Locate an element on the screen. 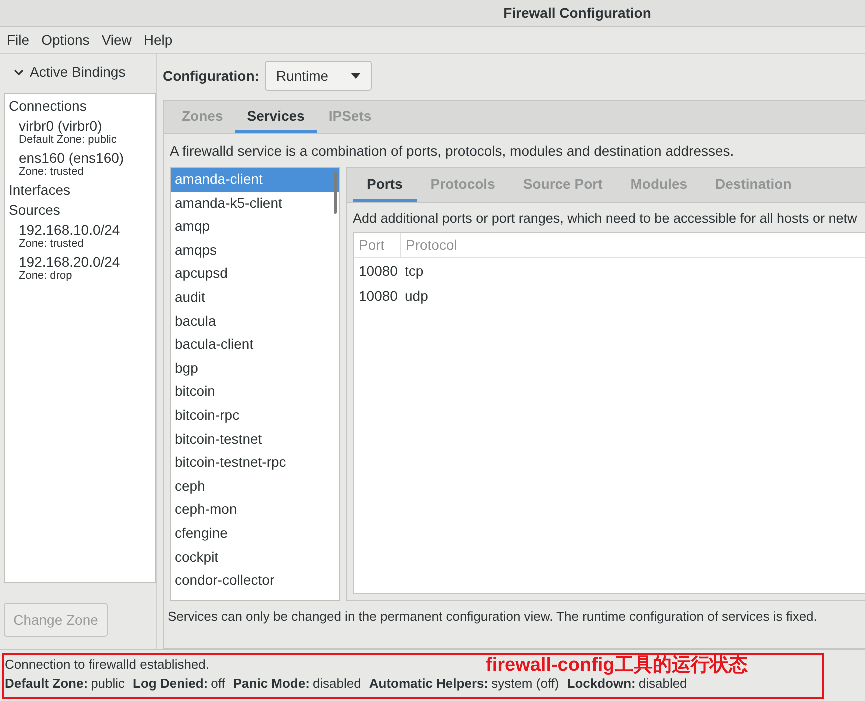 This screenshot has width=865, height=701. menu-item: View is located at coordinates (116, 40).